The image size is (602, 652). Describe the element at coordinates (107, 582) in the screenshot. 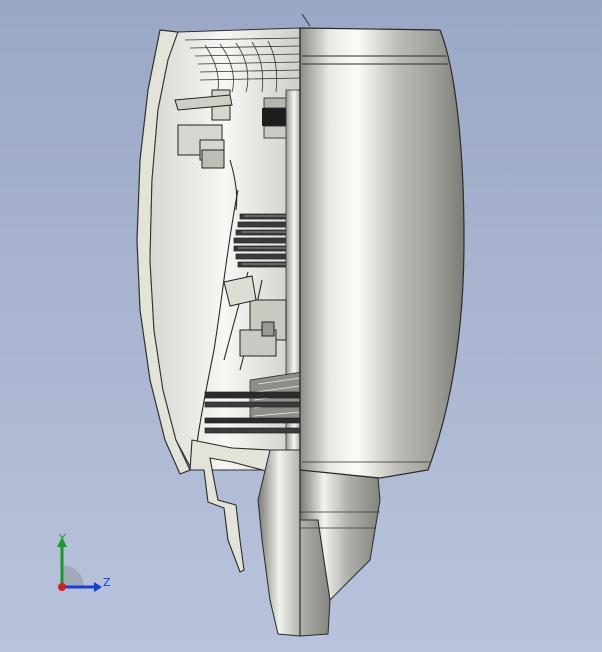

I see `axis-z-label: Z` at that location.